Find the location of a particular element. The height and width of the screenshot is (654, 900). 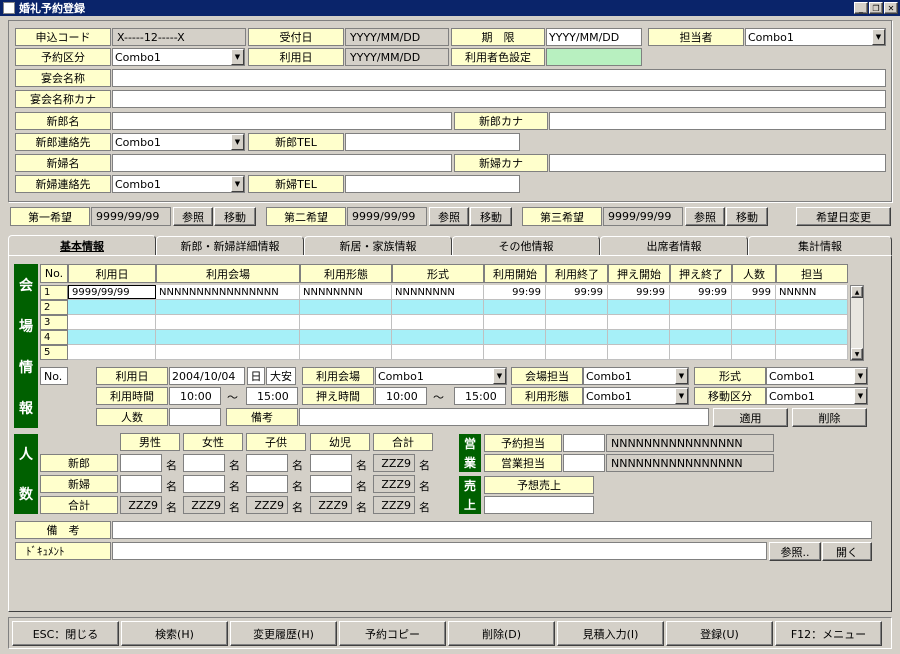

document-open-button: 開く is located at coordinates (847, 551).